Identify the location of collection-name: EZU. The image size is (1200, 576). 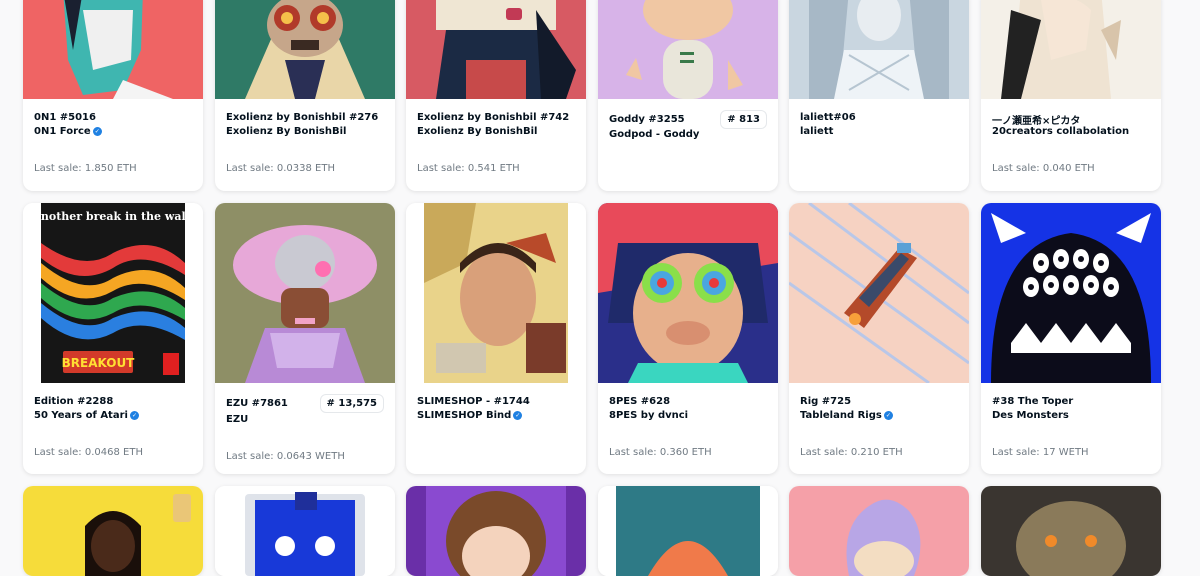
(237, 419).